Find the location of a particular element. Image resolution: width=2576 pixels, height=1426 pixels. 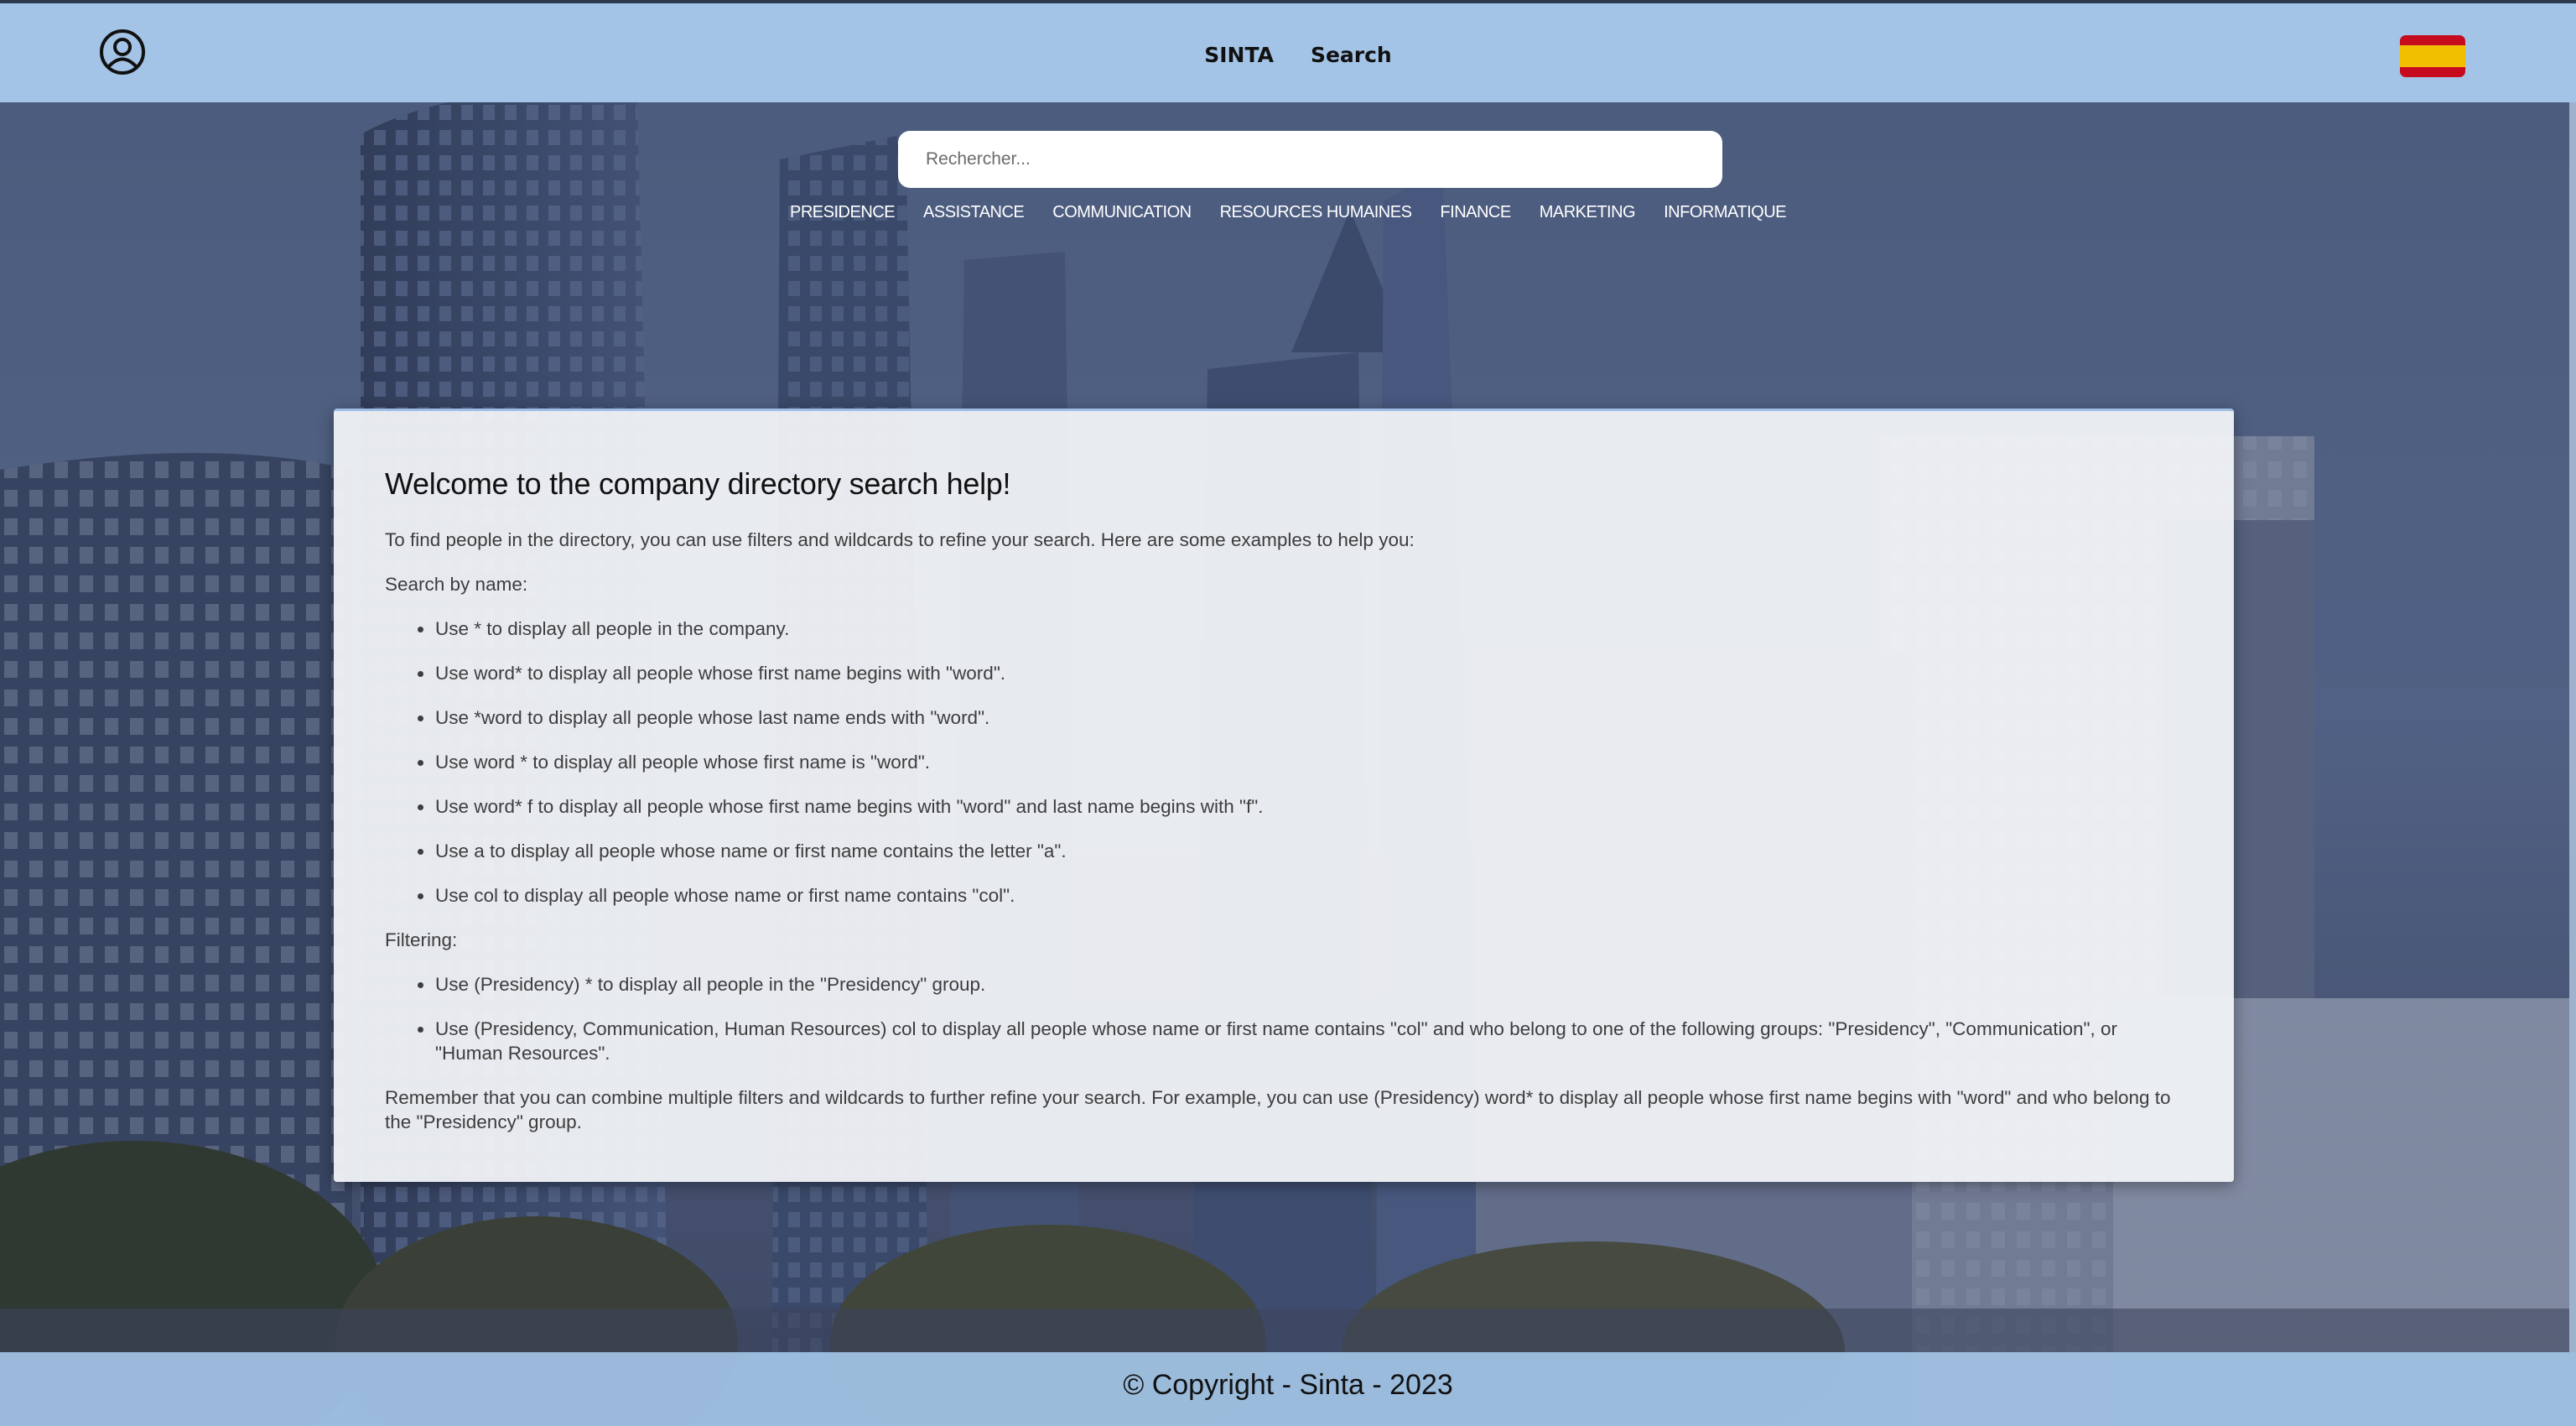

main-nav: SINTA Search is located at coordinates (1288, 55).